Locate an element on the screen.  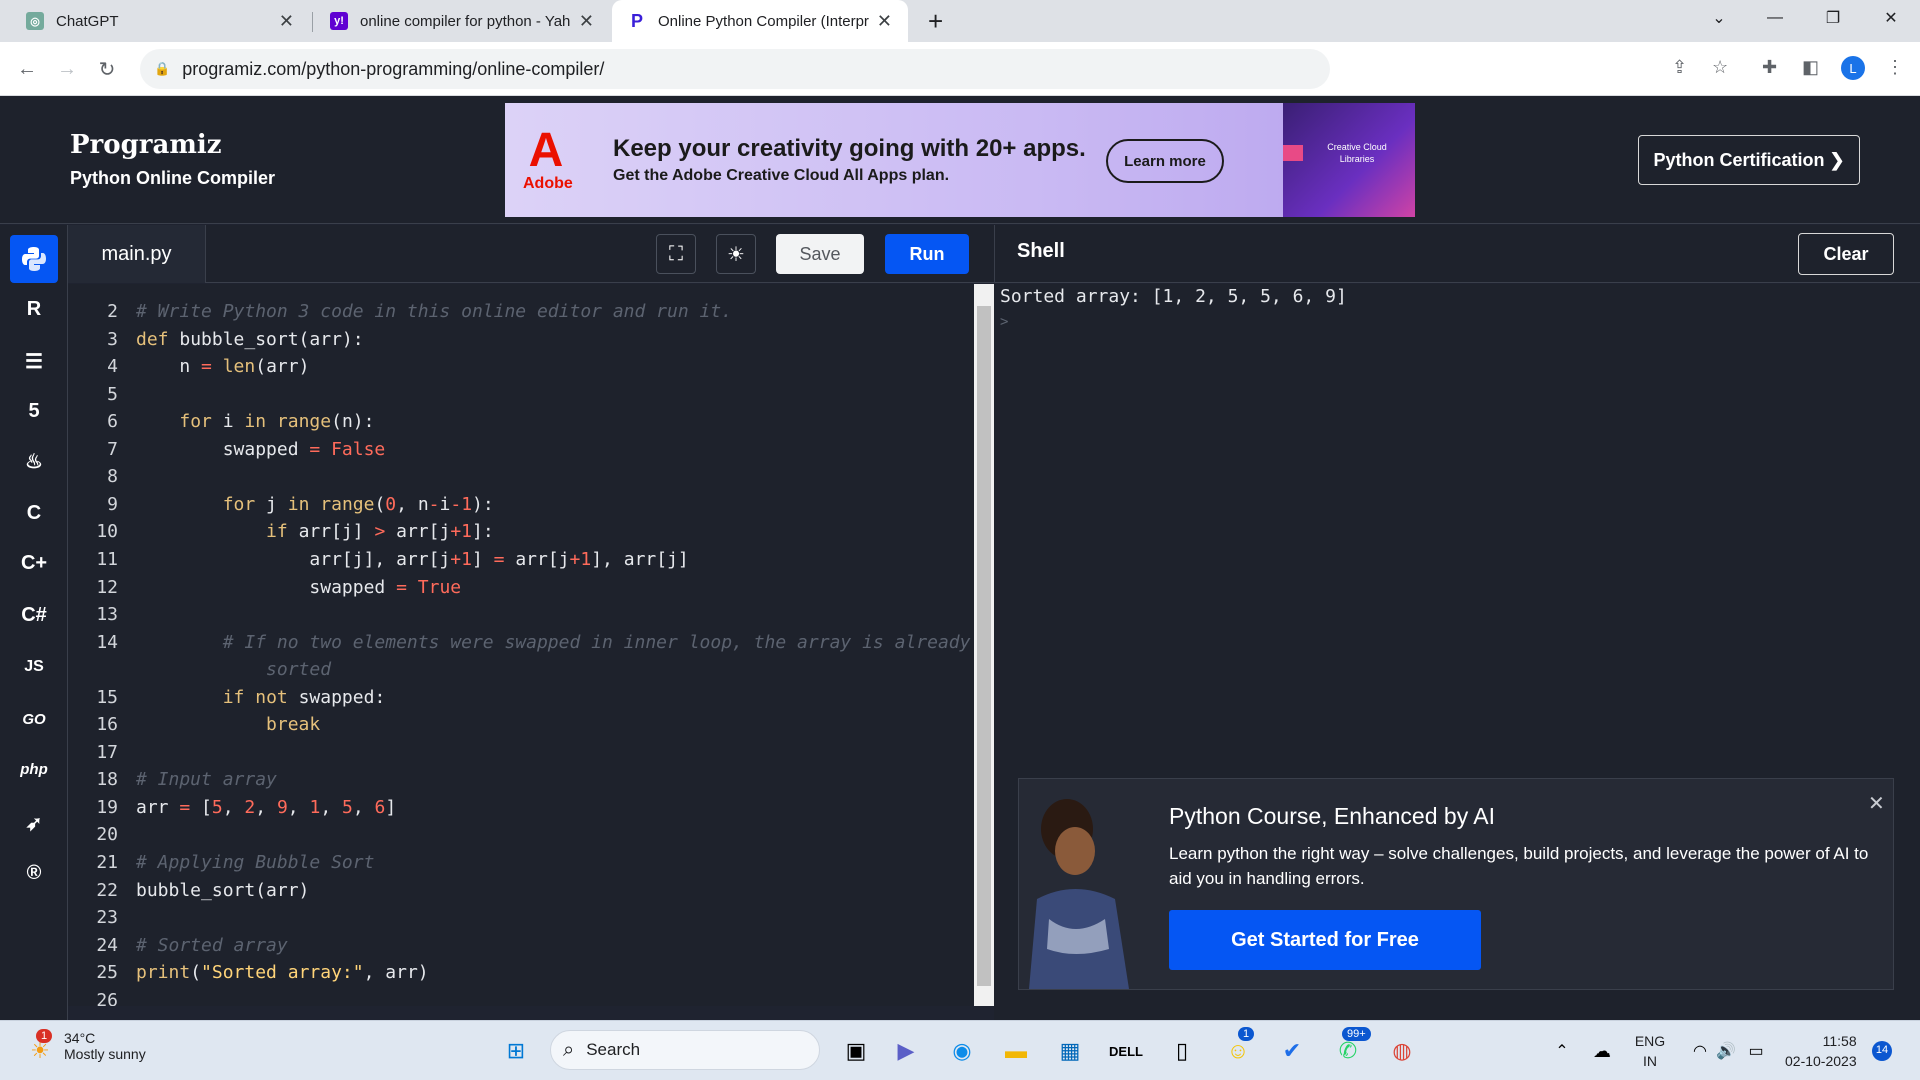
weather-widget: 34°C Mostly sunny is located at coordinates (105, 1046).